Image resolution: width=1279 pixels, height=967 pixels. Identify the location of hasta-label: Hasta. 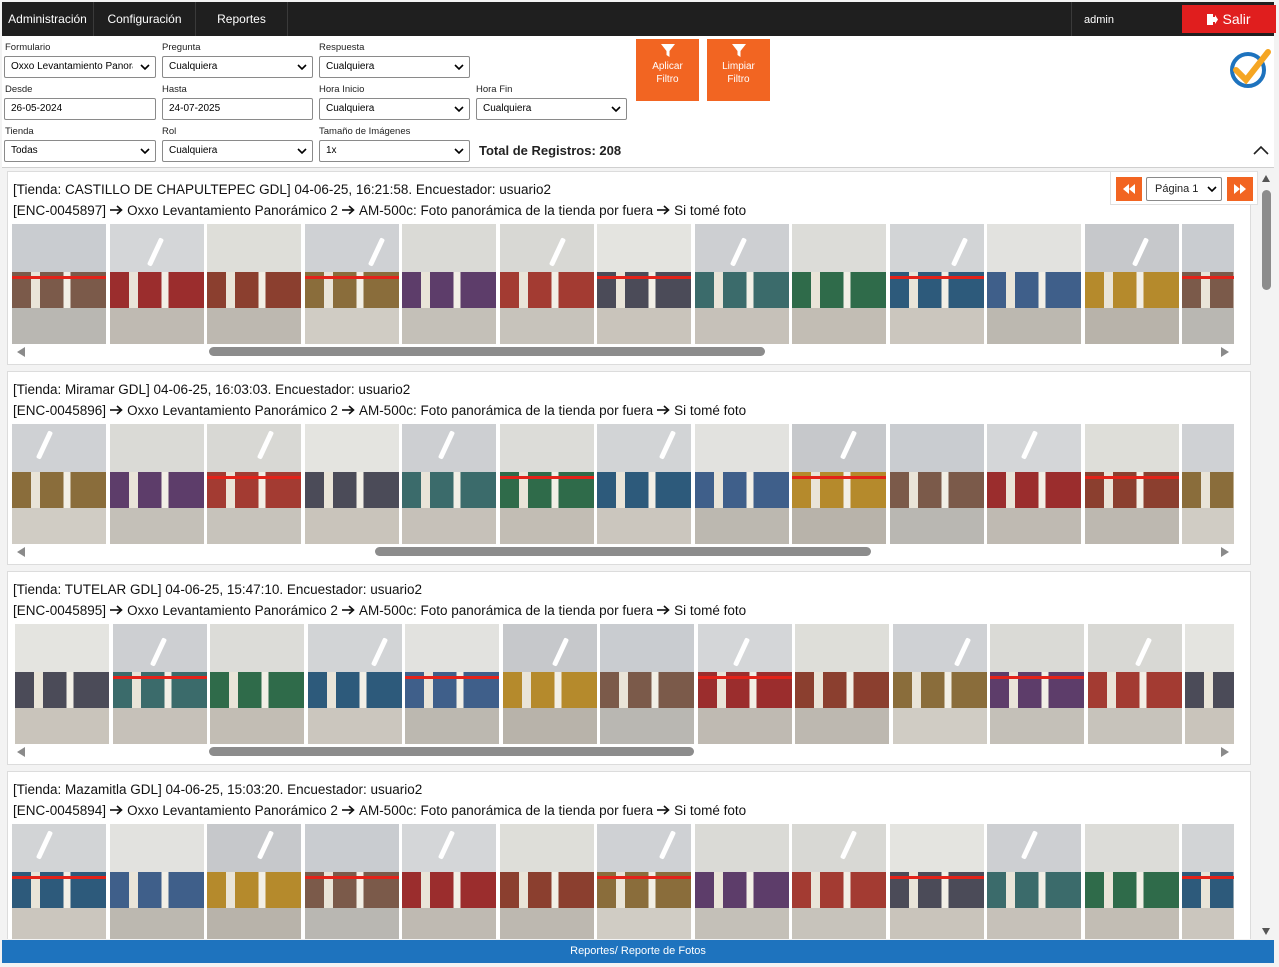
(174, 89).